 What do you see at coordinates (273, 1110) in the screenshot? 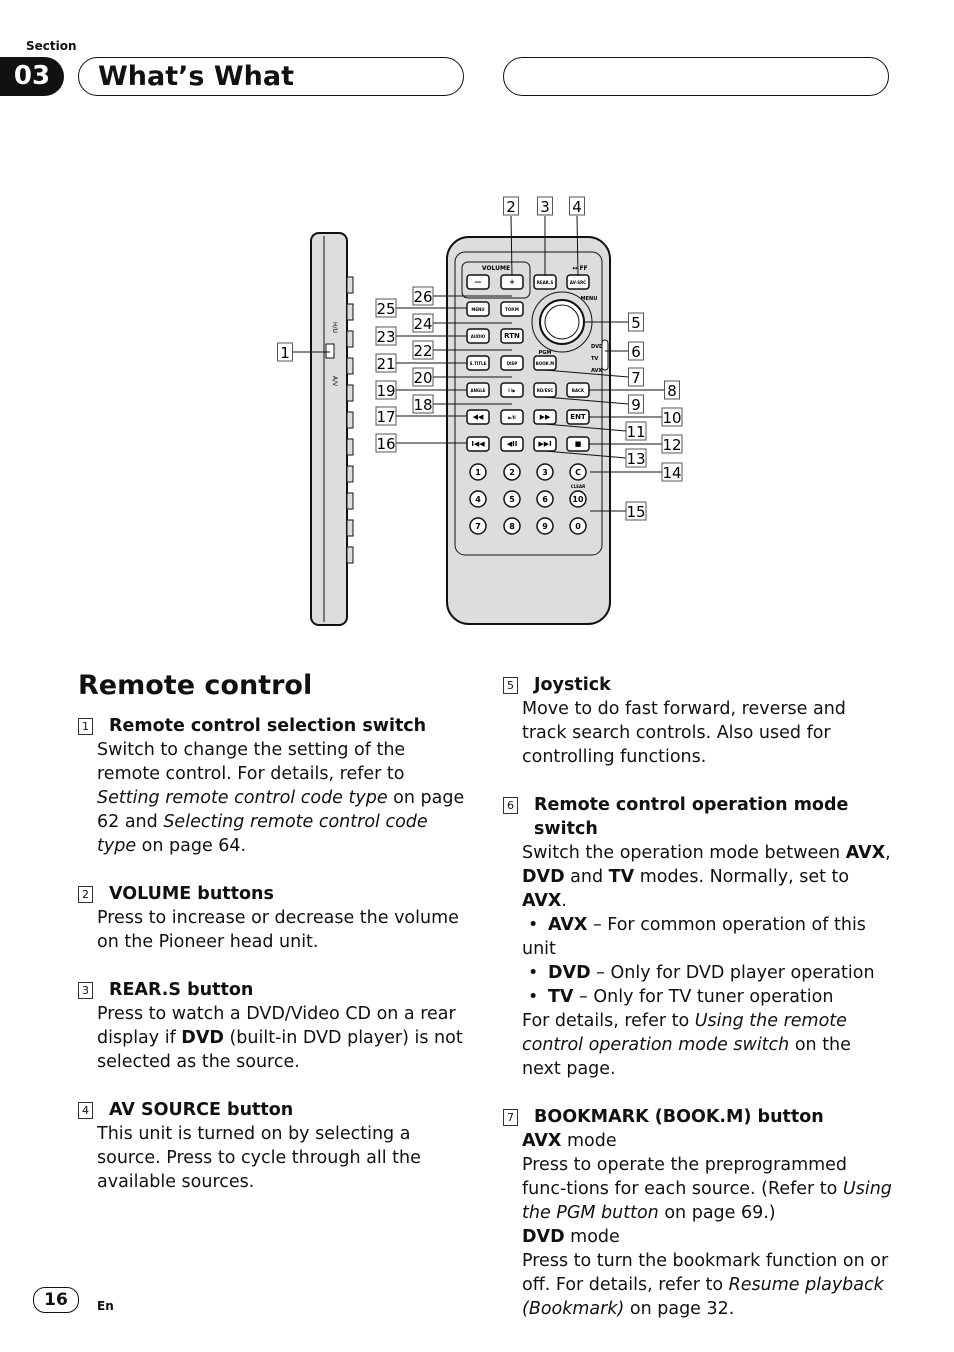
I see `item-title: 4 AV SOURCE button` at bounding box center [273, 1110].